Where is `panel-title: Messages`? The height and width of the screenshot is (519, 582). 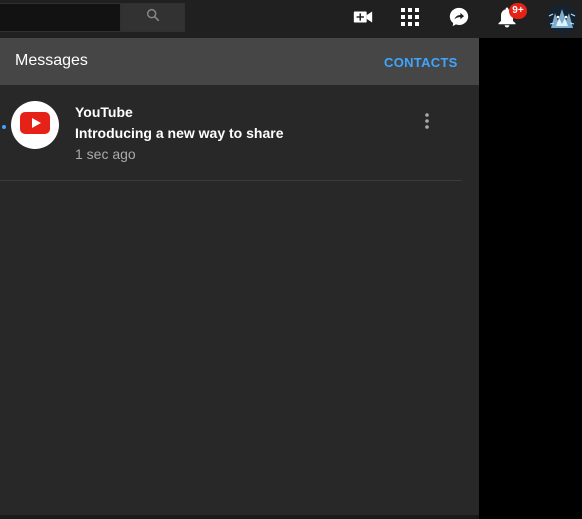 panel-title: Messages is located at coordinates (51, 60).